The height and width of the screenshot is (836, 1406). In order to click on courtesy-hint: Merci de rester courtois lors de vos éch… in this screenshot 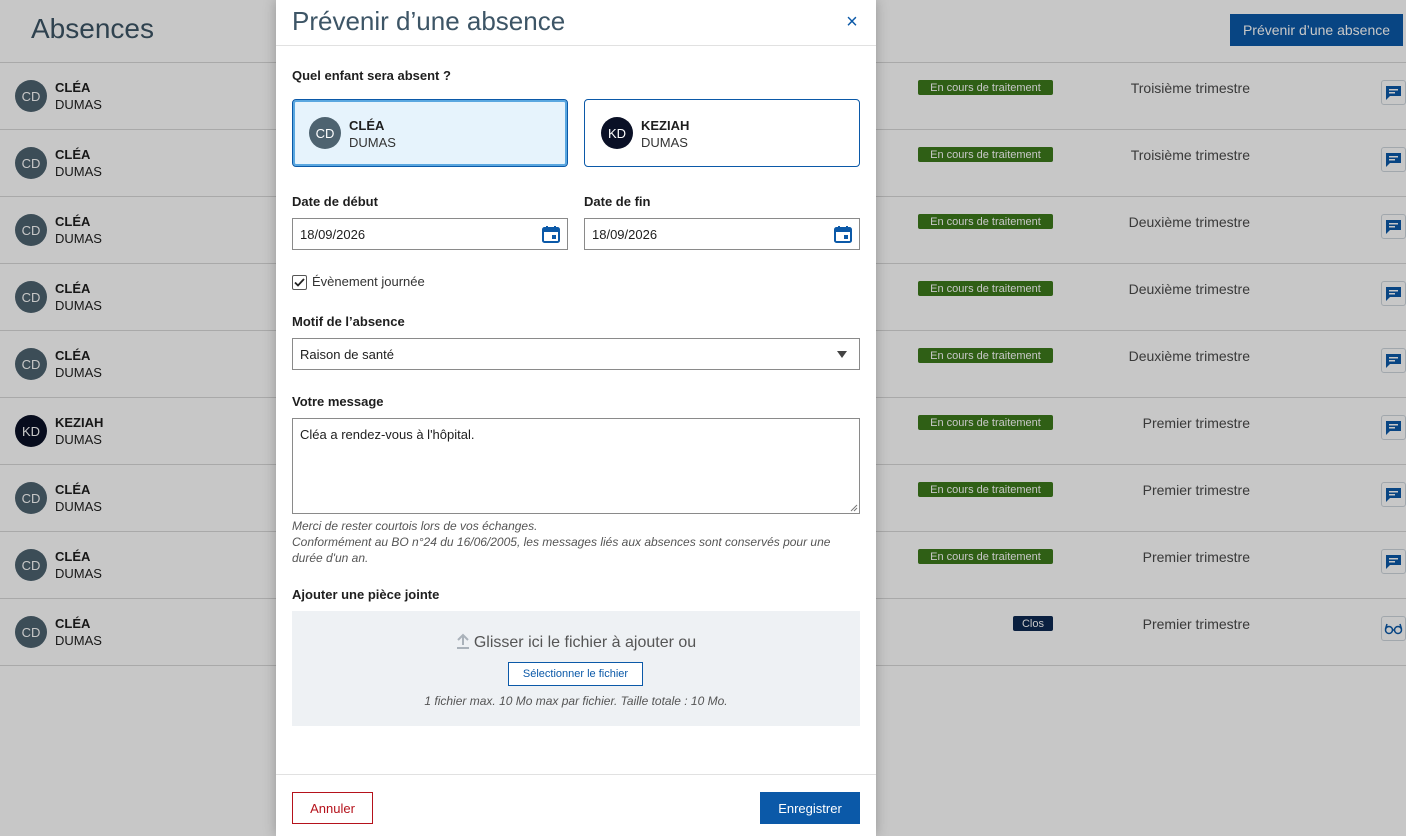, I will do `click(415, 526)`.